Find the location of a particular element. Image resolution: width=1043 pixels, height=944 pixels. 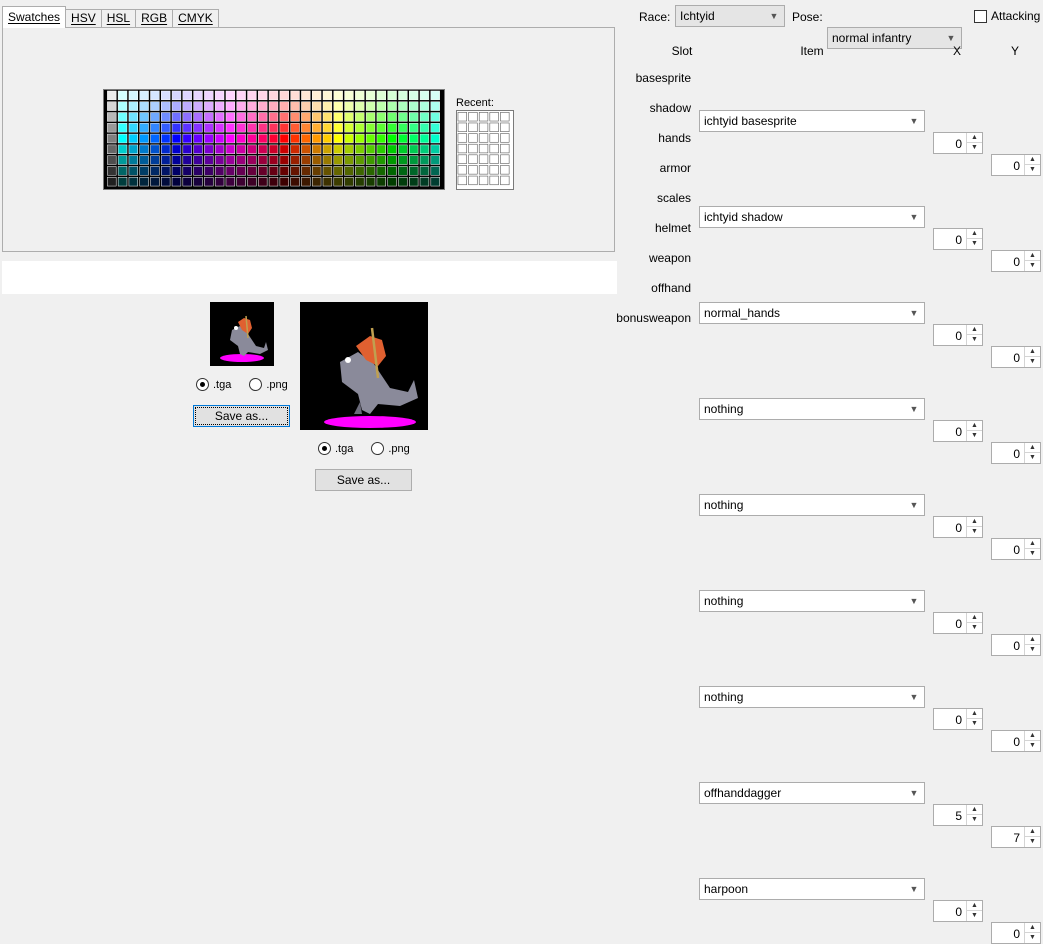

item-select: nothing ▼ is located at coordinates (812, 409).